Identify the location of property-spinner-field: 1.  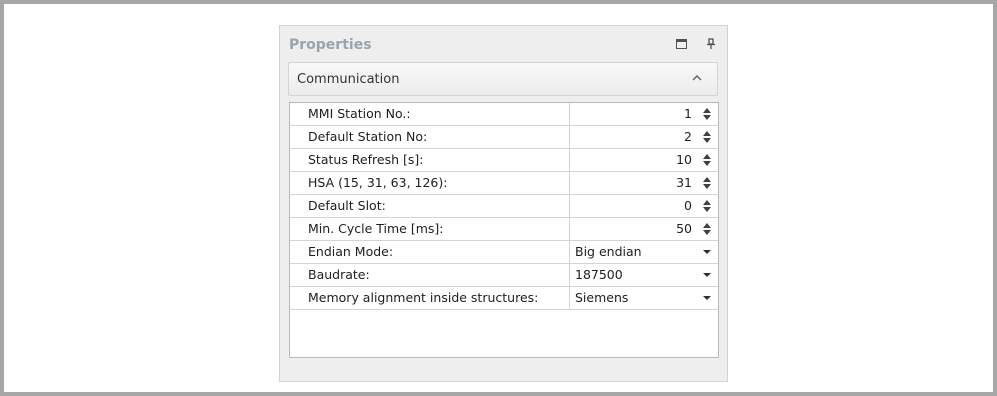
(644, 114).